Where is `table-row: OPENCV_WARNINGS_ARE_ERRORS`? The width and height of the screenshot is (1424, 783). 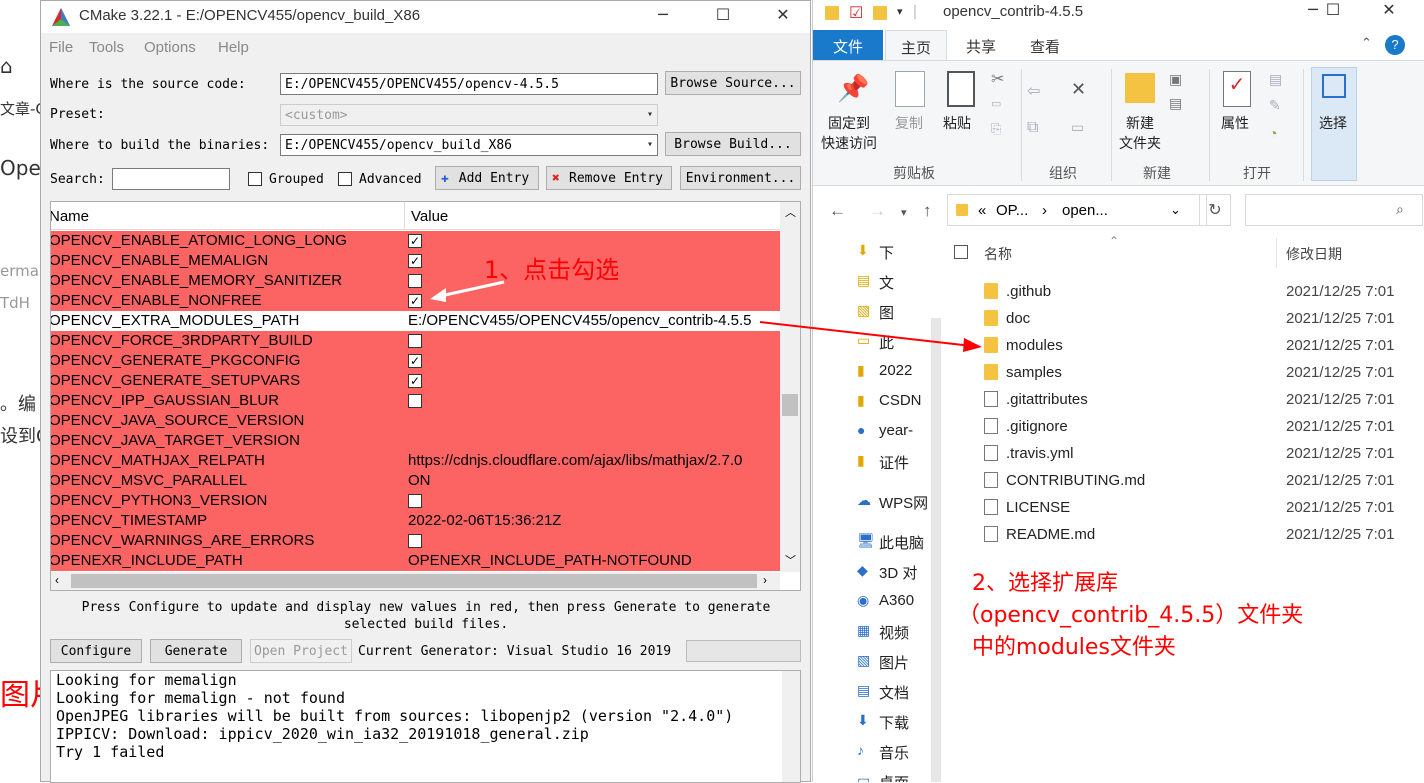 table-row: OPENCV_WARNINGS_ARE_ERRORS is located at coordinates (415, 541).